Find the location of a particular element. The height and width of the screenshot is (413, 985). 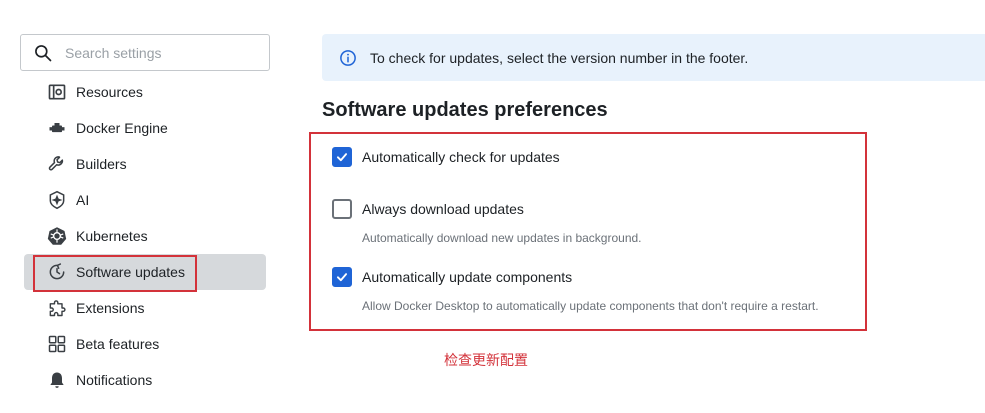

sidebar-item-builders: Builders is located at coordinates (145, 164).